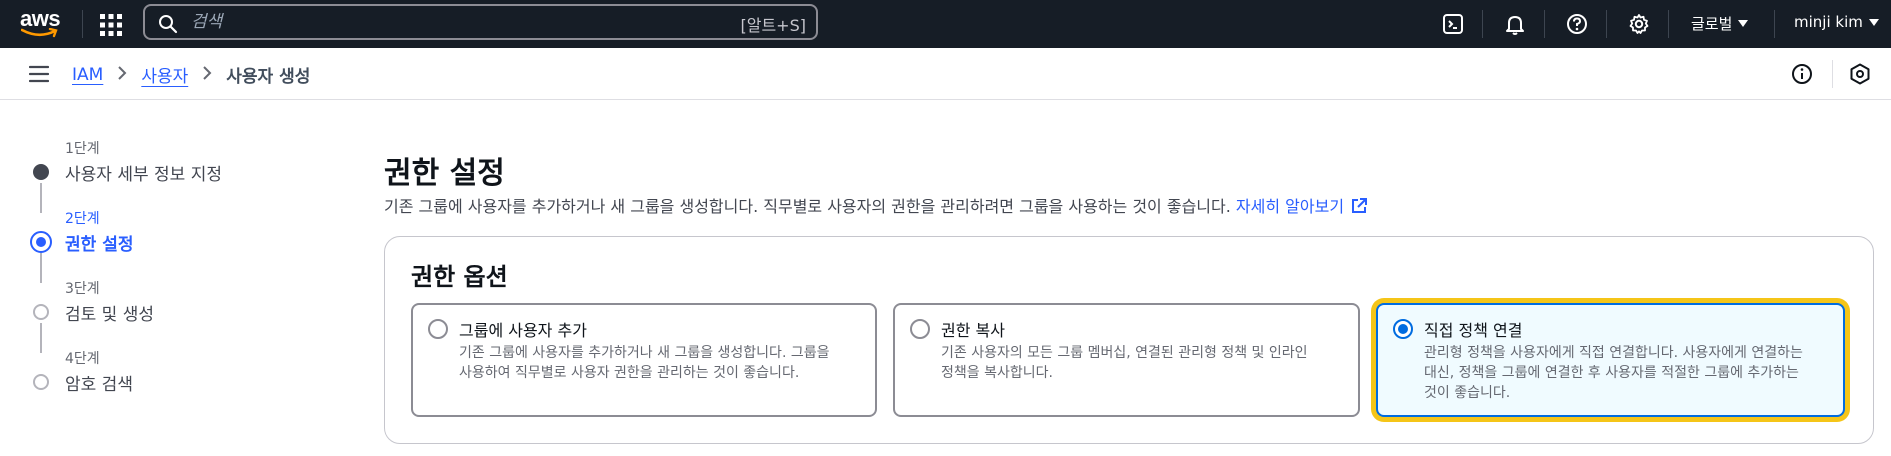  I want to click on breadcrumb-current: 사용자 생성, so click(268, 77).